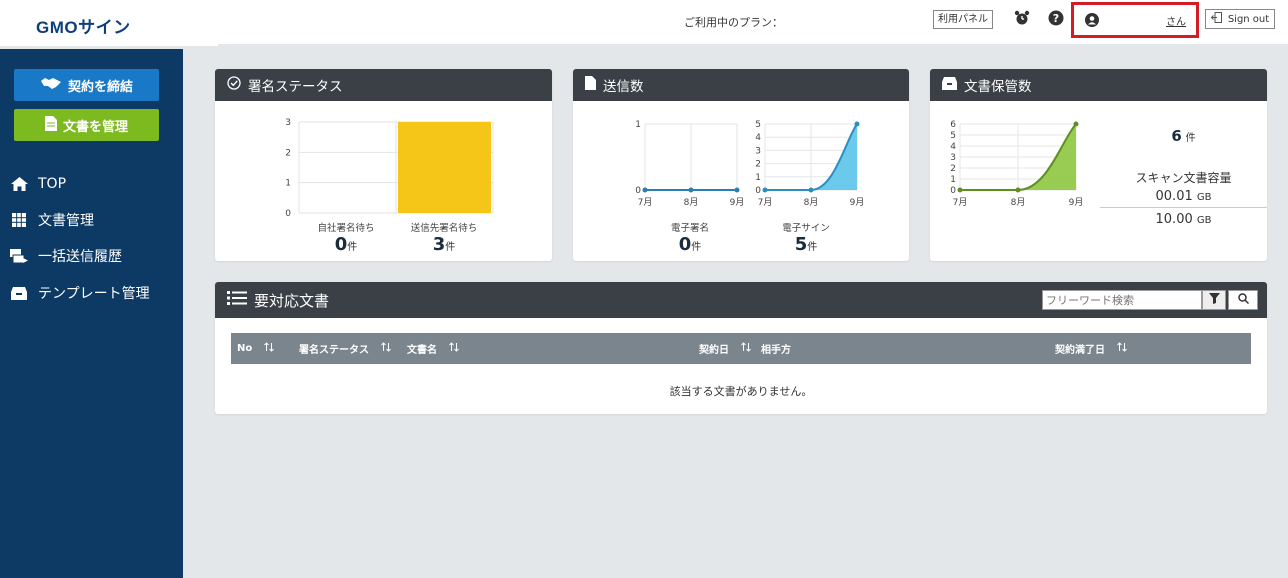 The image size is (1288, 578). What do you see at coordinates (801, 244) in the screenshot?
I see `count-value: 5` at bounding box center [801, 244].